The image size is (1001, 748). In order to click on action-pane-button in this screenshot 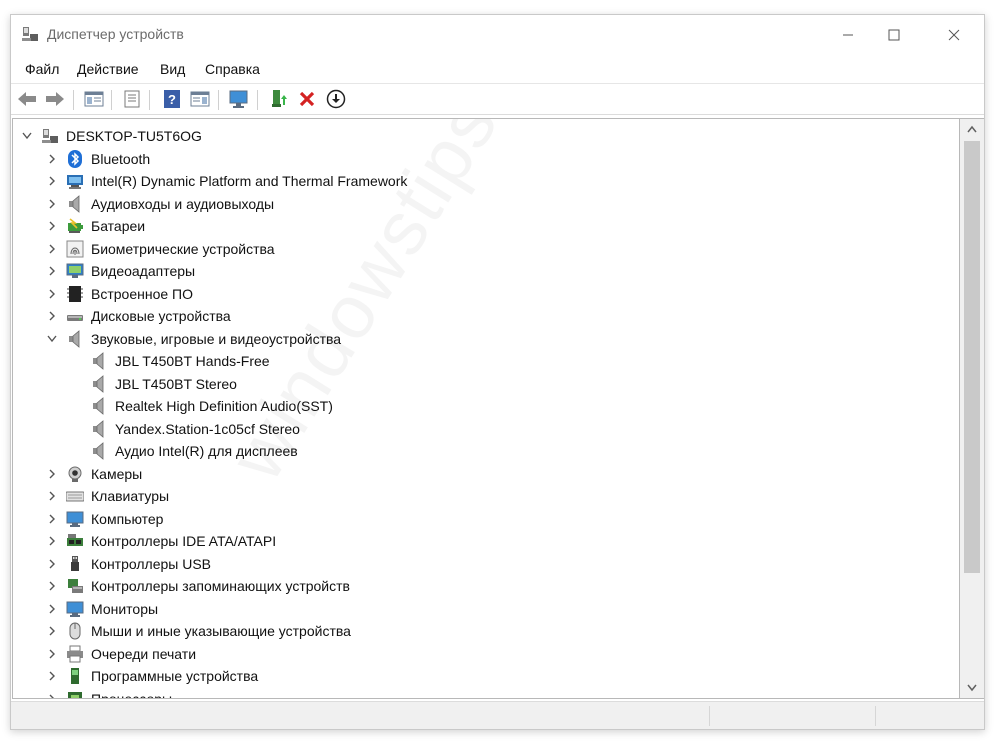, I will do `click(200, 99)`.